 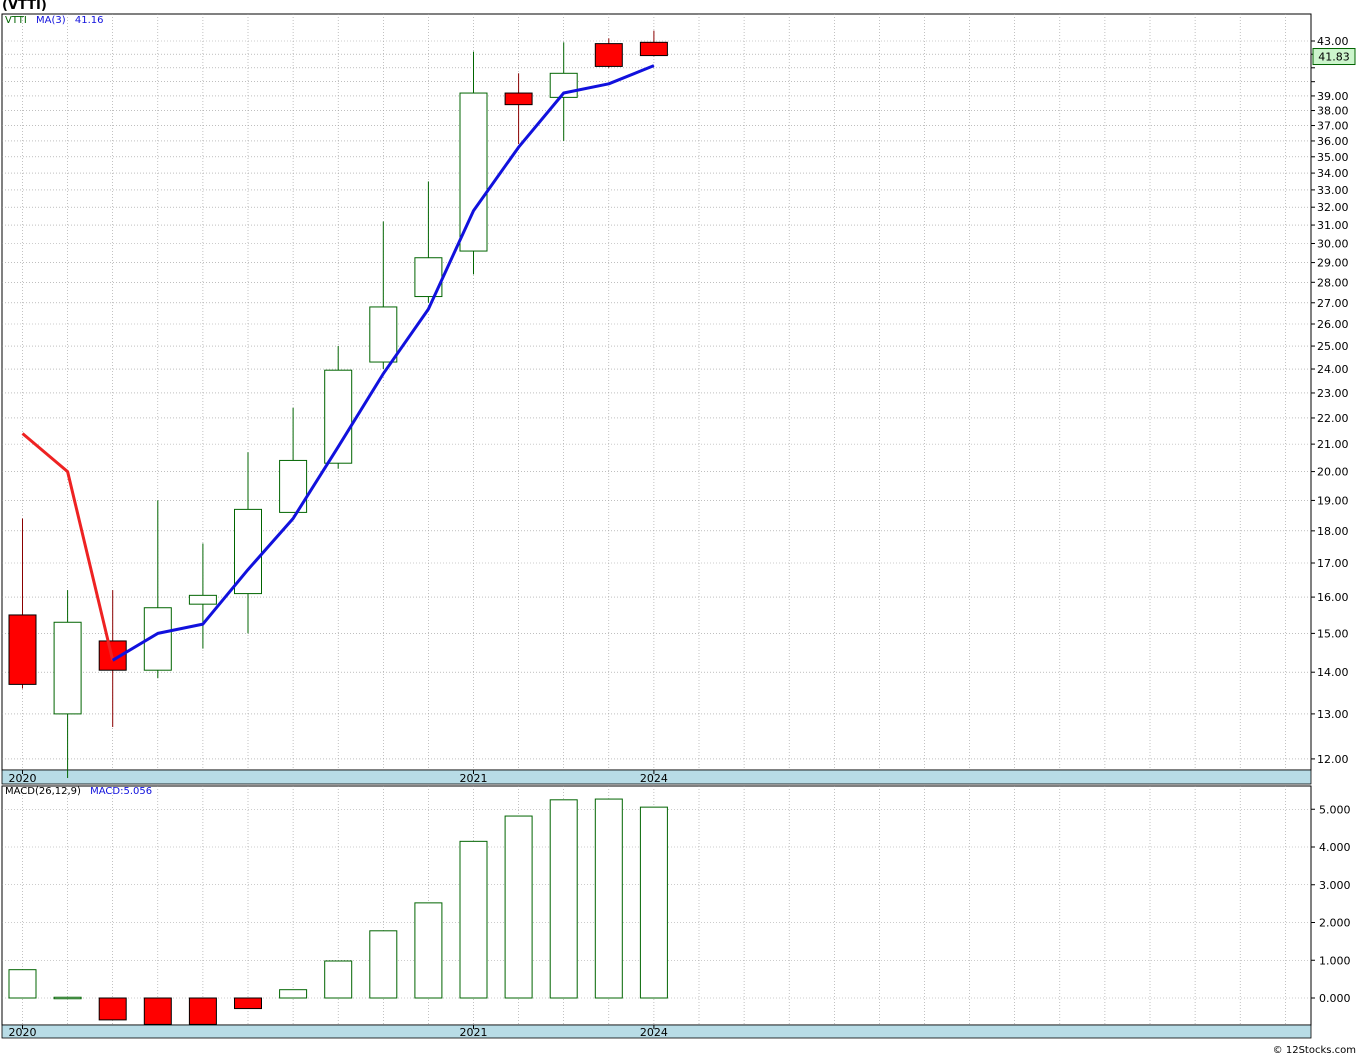 I want to click on price-ytick-label: 30.00, so click(x=1333, y=244).